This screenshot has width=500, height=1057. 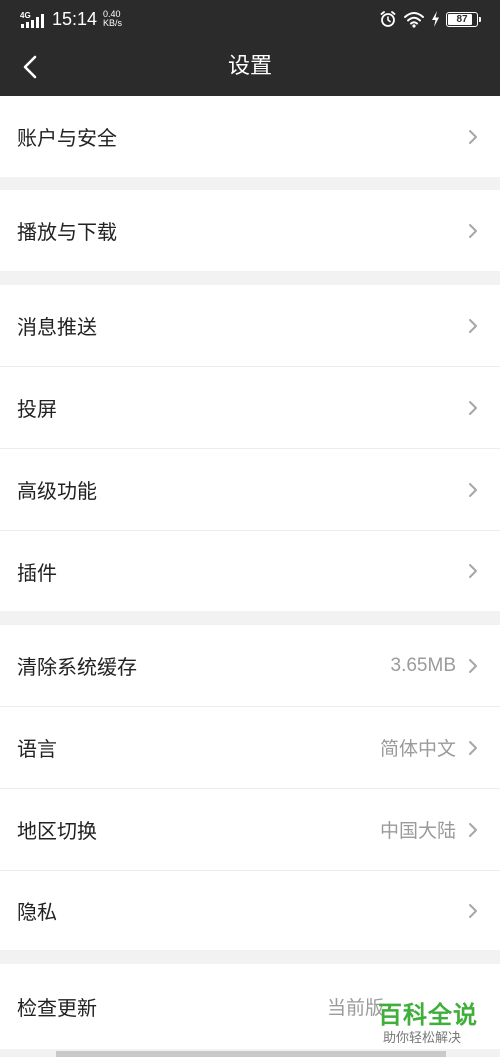 What do you see at coordinates (113, 23) in the screenshot?
I see `network-speed-unit: KB/s` at bounding box center [113, 23].